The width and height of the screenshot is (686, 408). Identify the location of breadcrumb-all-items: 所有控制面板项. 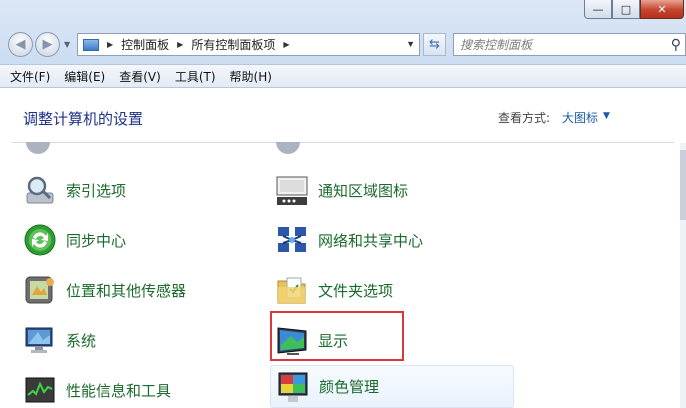
(233, 44).